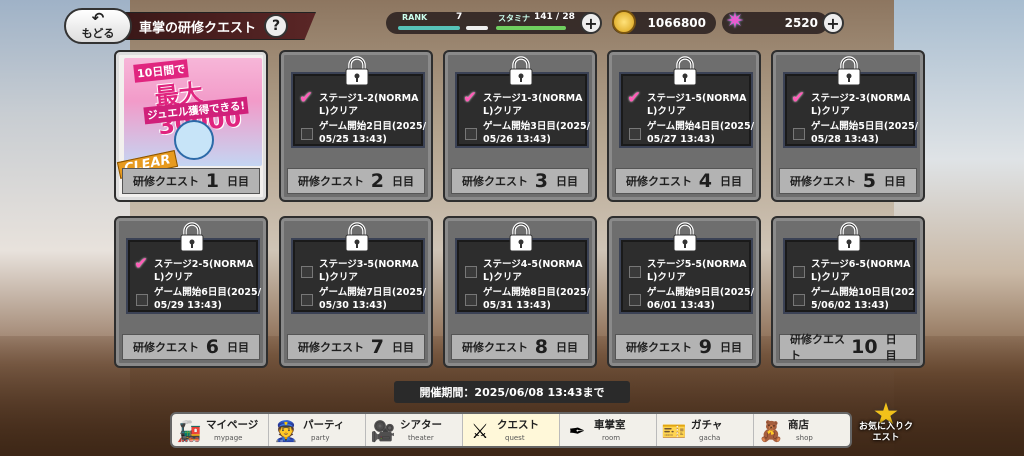  I want to click on nav-sublabel: party, so click(320, 438).